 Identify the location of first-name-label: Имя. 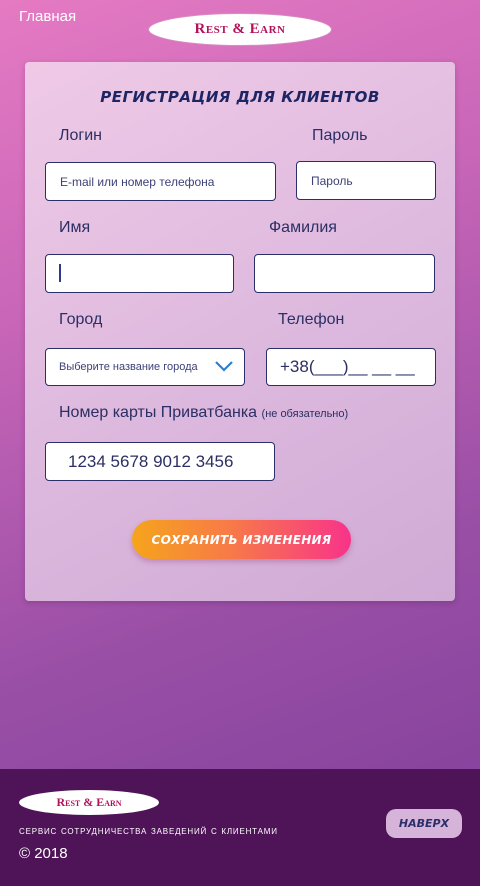
(75, 227).